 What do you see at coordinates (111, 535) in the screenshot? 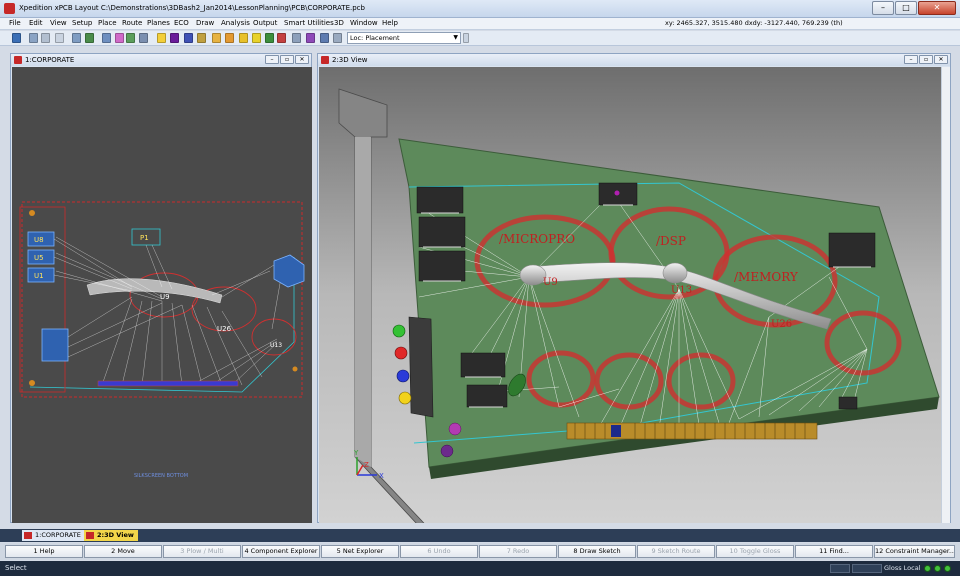
I see `tab-3d-view: 2:3D View` at bounding box center [111, 535].